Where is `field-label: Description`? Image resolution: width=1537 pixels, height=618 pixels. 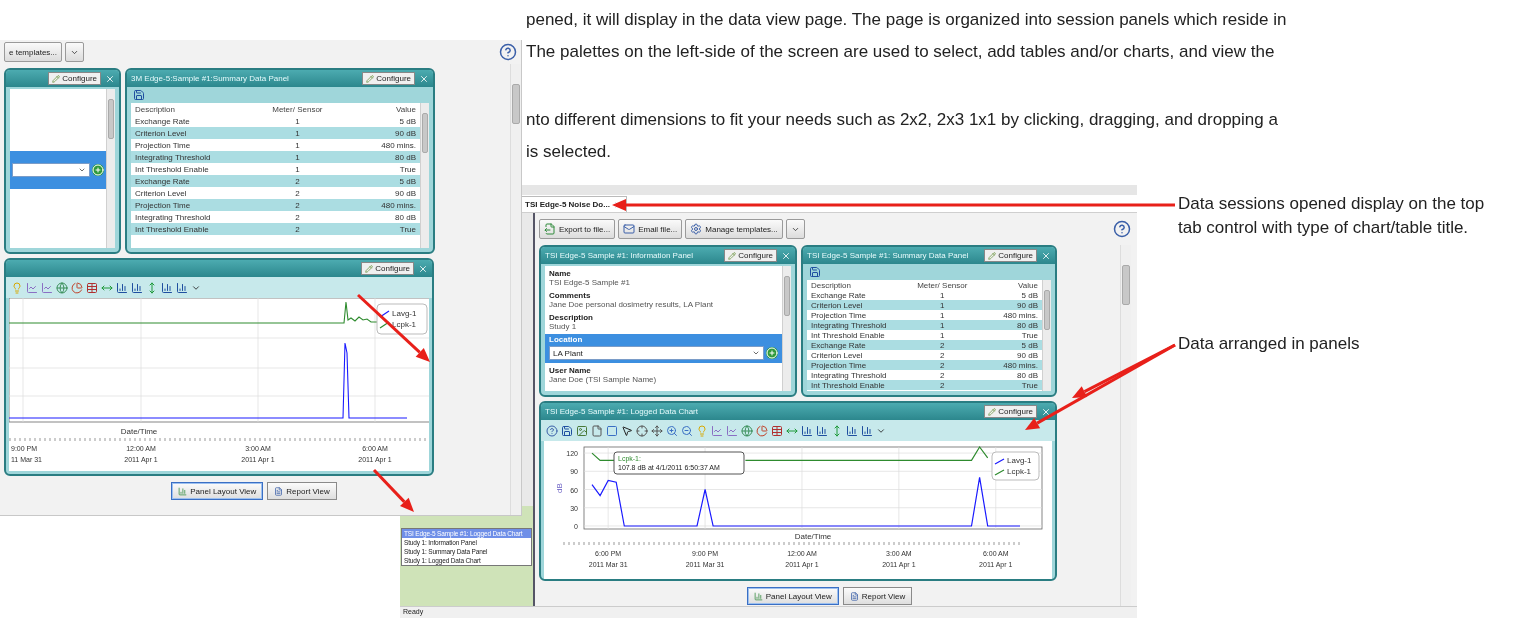
field-label: Description is located at coordinates (571, 317).